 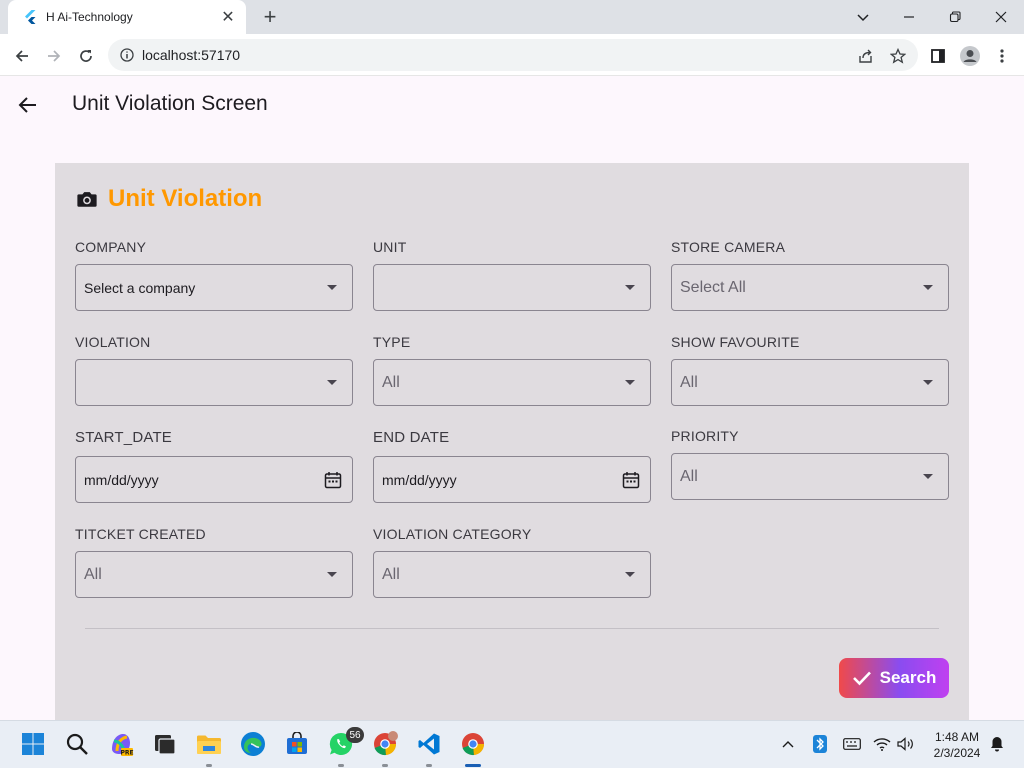 What do you see at coordinates (111, 247) in the screenshot?
I see `company-label: COMPANY` at bounding box center [111, 247].